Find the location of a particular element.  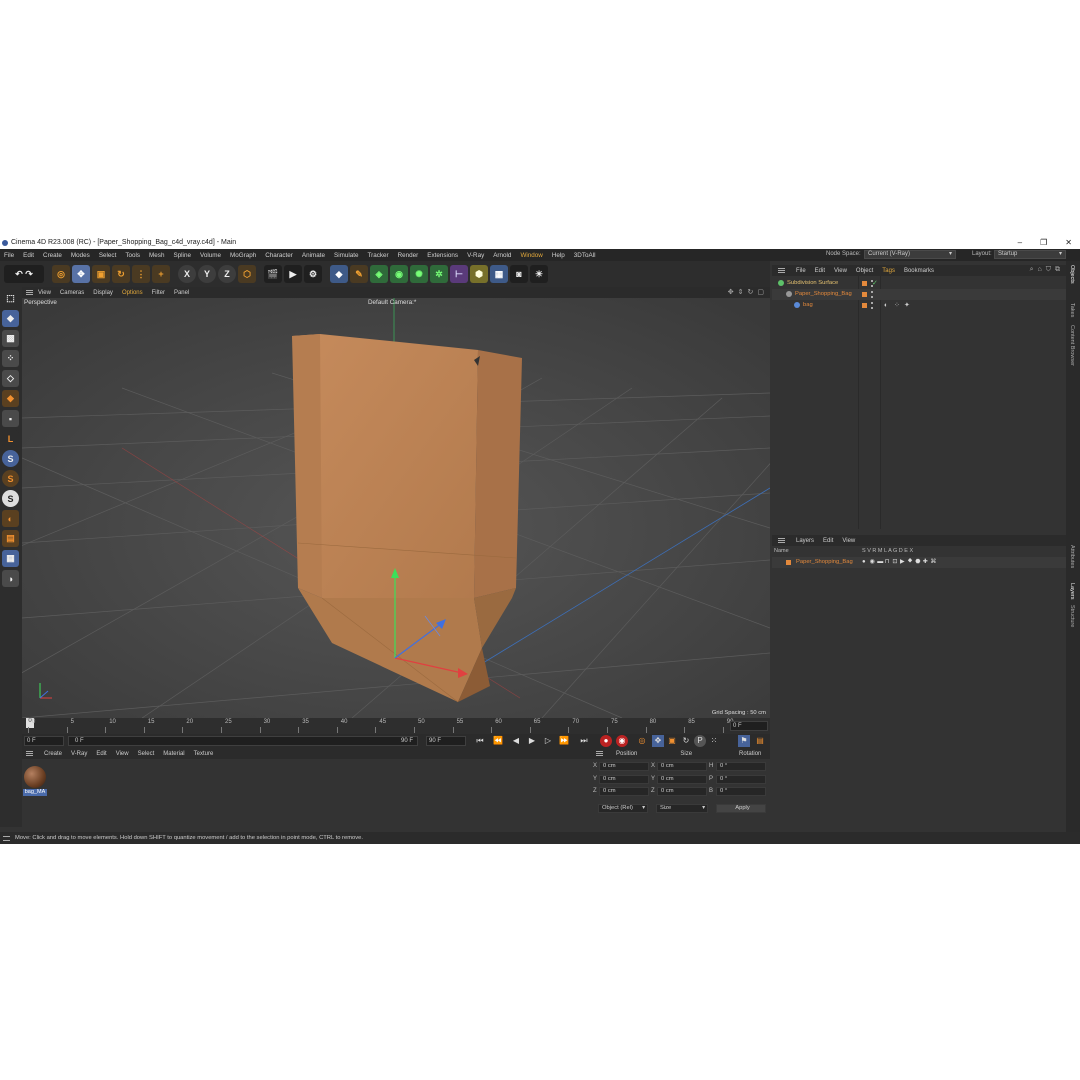

pen-icon: ✎ is located at coordinates (359, 274).